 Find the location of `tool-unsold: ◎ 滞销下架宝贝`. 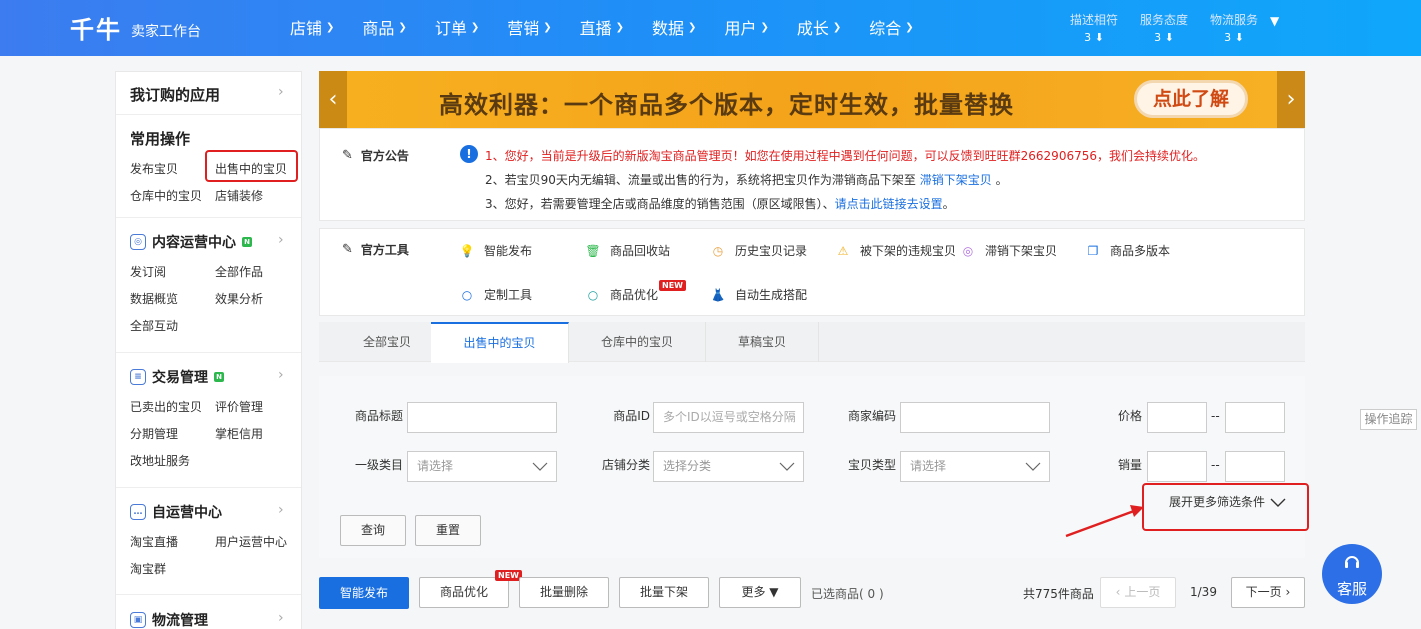

tool-unsold: ◎ 滞销下架宝贝 is located at coordinates (1009, 250).